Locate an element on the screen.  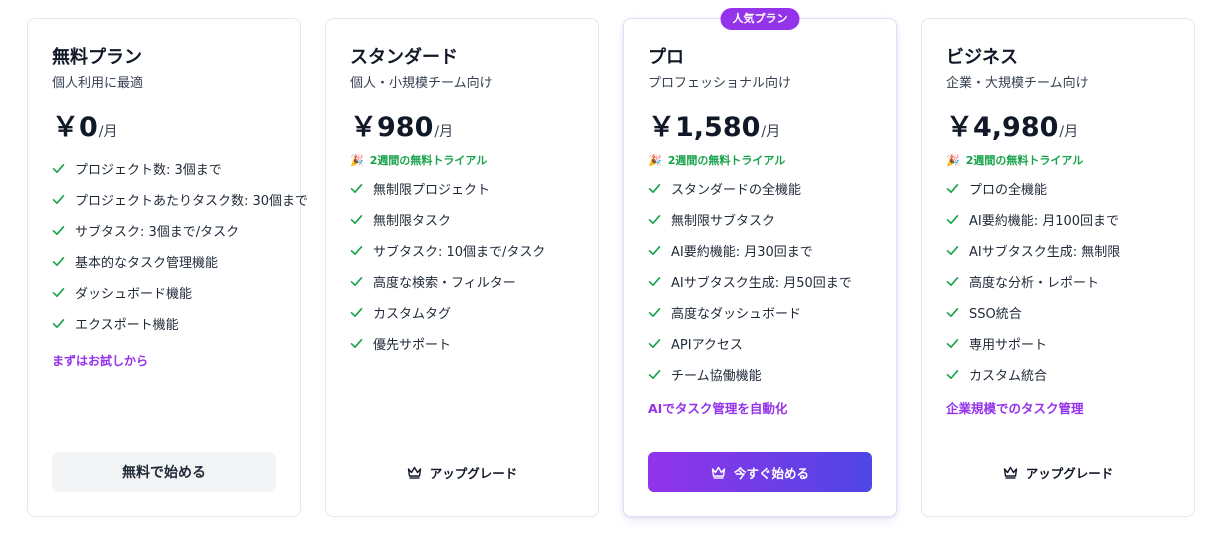
start-free-button: 無料で始める is located at coordinates (164, 472).